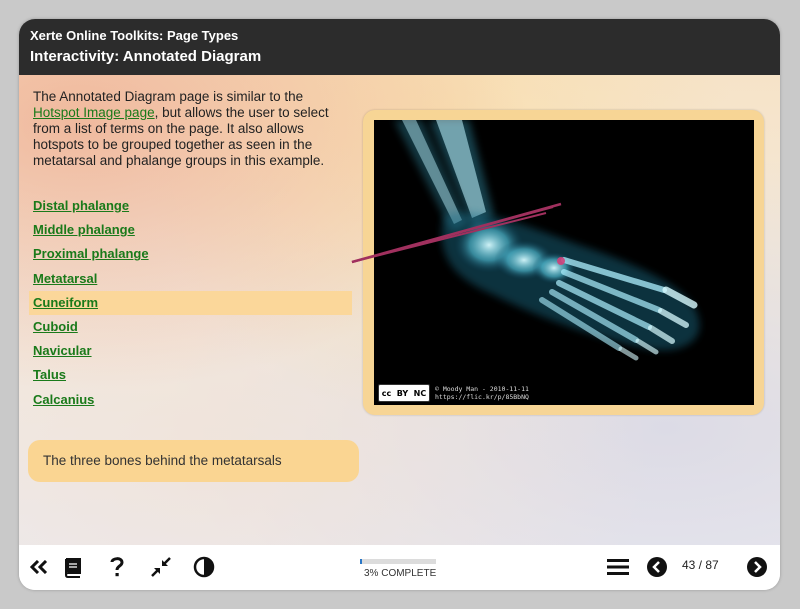  What do you see at coordinates (204, 567) in the screenshot?
I see `contrast-icon` at bounding box center [204, 567].